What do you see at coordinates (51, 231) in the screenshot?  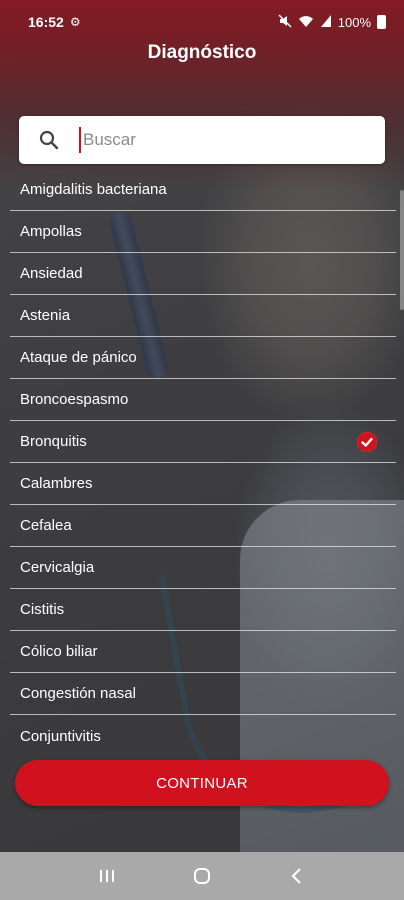 I see `diagnosis-label: Ampollas` at bounding box center [51, 231].